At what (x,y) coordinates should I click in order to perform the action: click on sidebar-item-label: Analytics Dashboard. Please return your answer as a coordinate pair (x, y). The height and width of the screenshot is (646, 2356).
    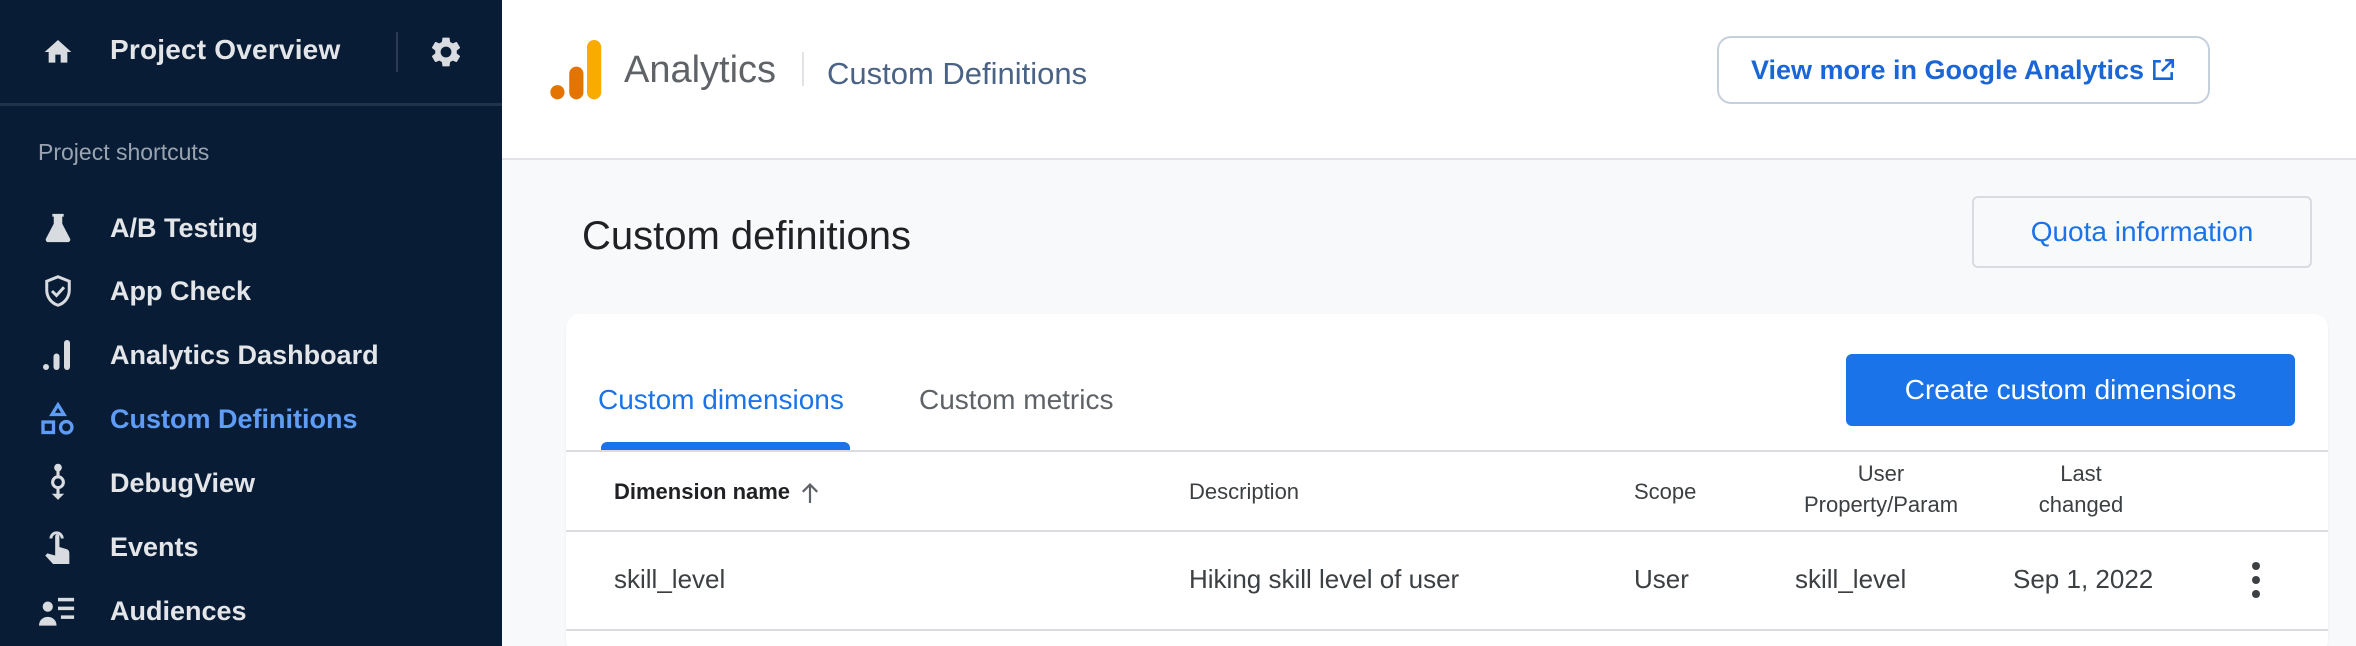
    Looking at the image, I should click on (244, 354).